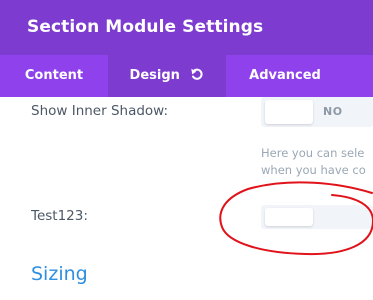 The height and width of the screenshot is (300, 373). I want to click on tab-design: Design, so click(167, 76).